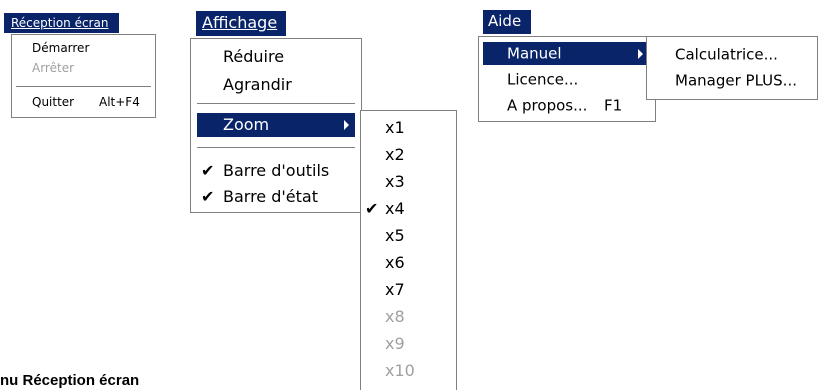  I want to click on selection-highlight, so click(276, 125).